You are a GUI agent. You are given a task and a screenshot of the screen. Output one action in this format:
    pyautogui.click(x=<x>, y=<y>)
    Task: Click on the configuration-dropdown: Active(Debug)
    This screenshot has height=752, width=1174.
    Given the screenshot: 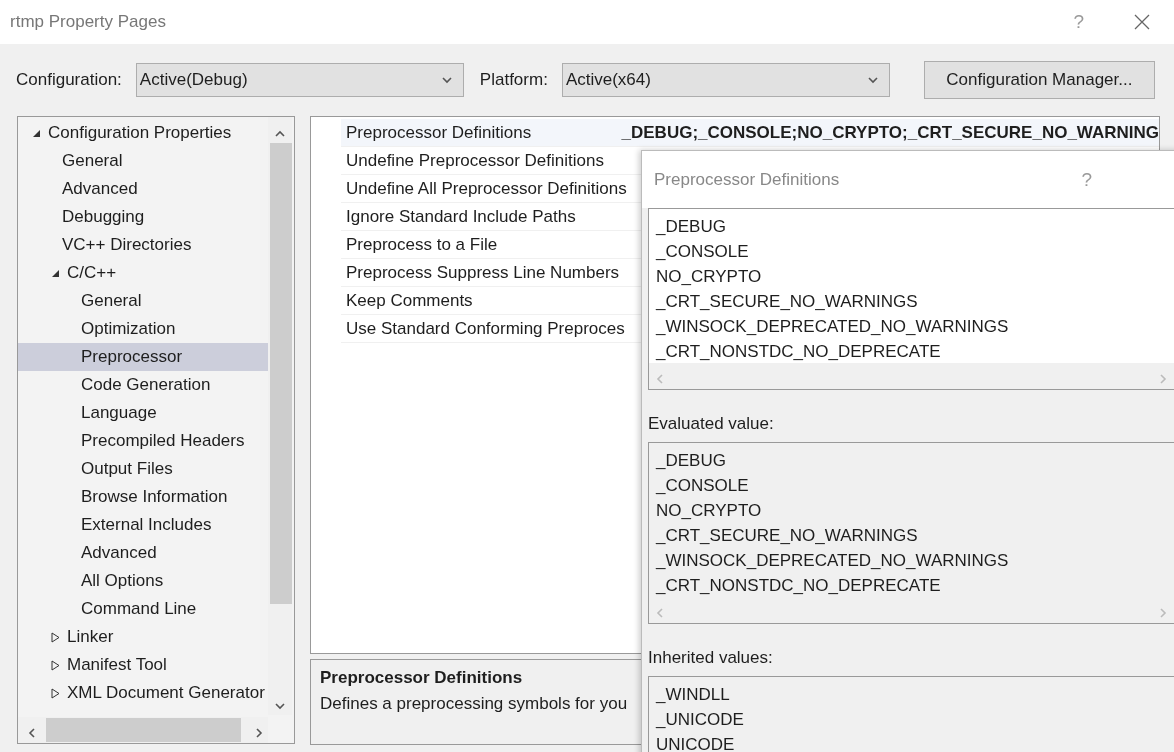 What is the action you would take?
    pyautogui.click(x=299, y=80)
    